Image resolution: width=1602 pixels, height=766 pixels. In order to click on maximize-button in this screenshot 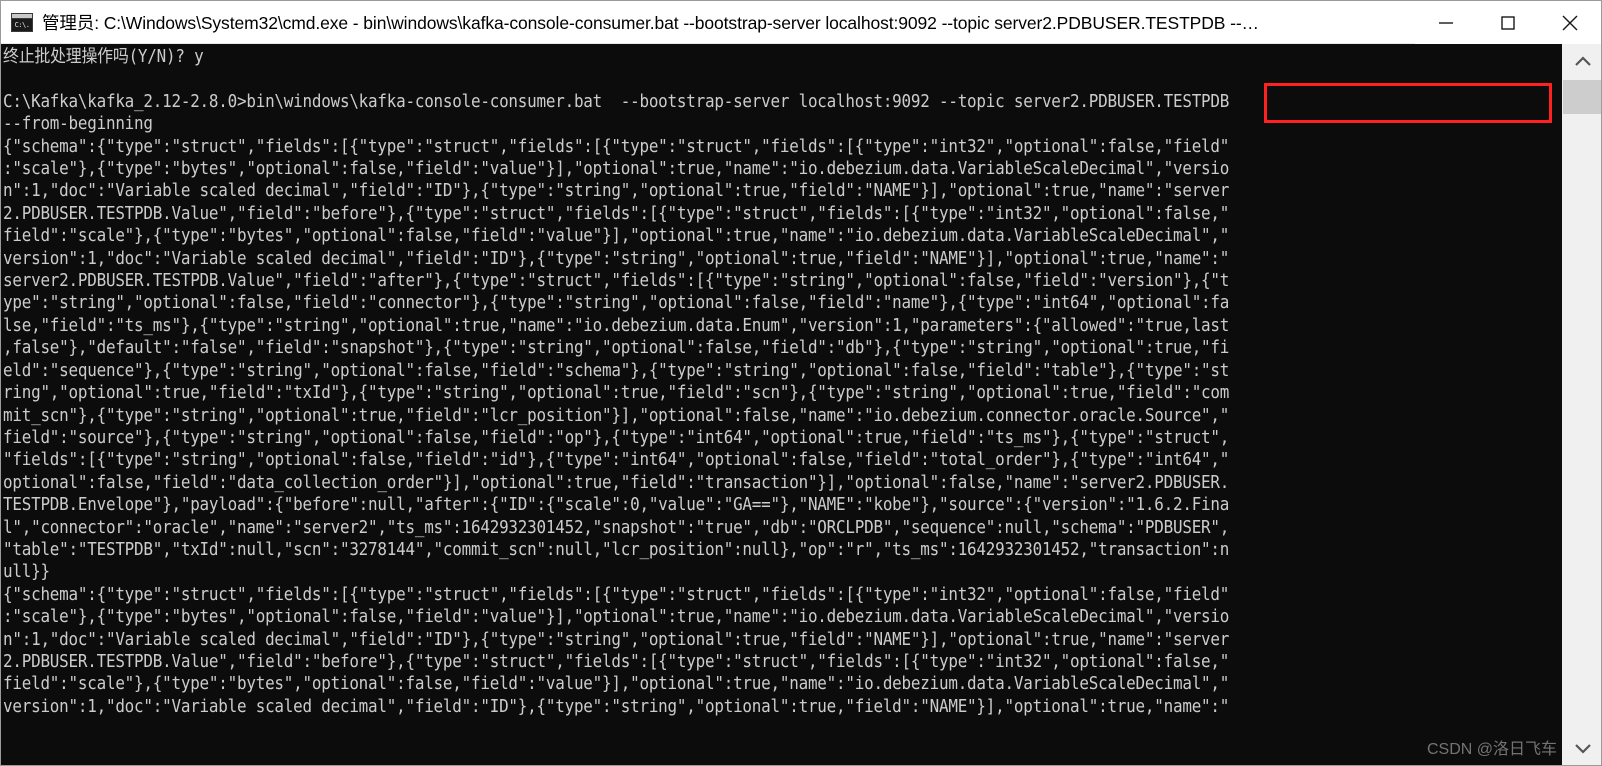, I will do `click(1508, 22)`.